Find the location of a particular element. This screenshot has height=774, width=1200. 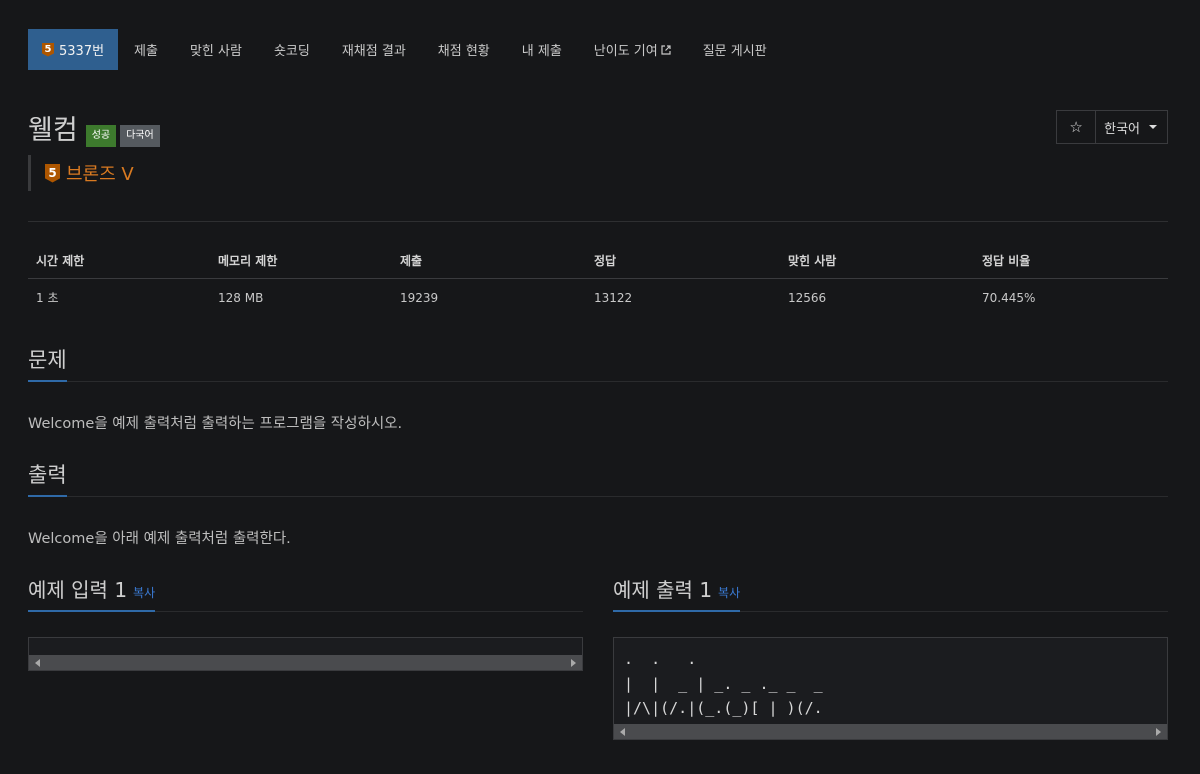

output-section: 출력 Welcome을 아래 예제 출력처럼 출력한다. is located at coordinates (598, 503).